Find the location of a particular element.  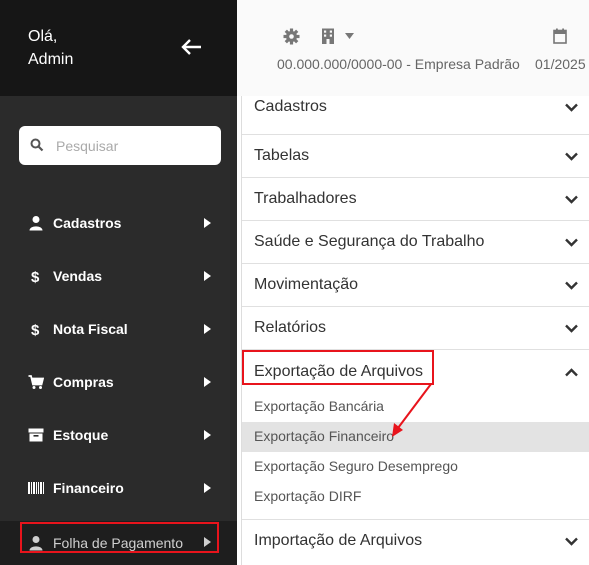

period-label: 01/2025 is located at coordinates (560, 64).